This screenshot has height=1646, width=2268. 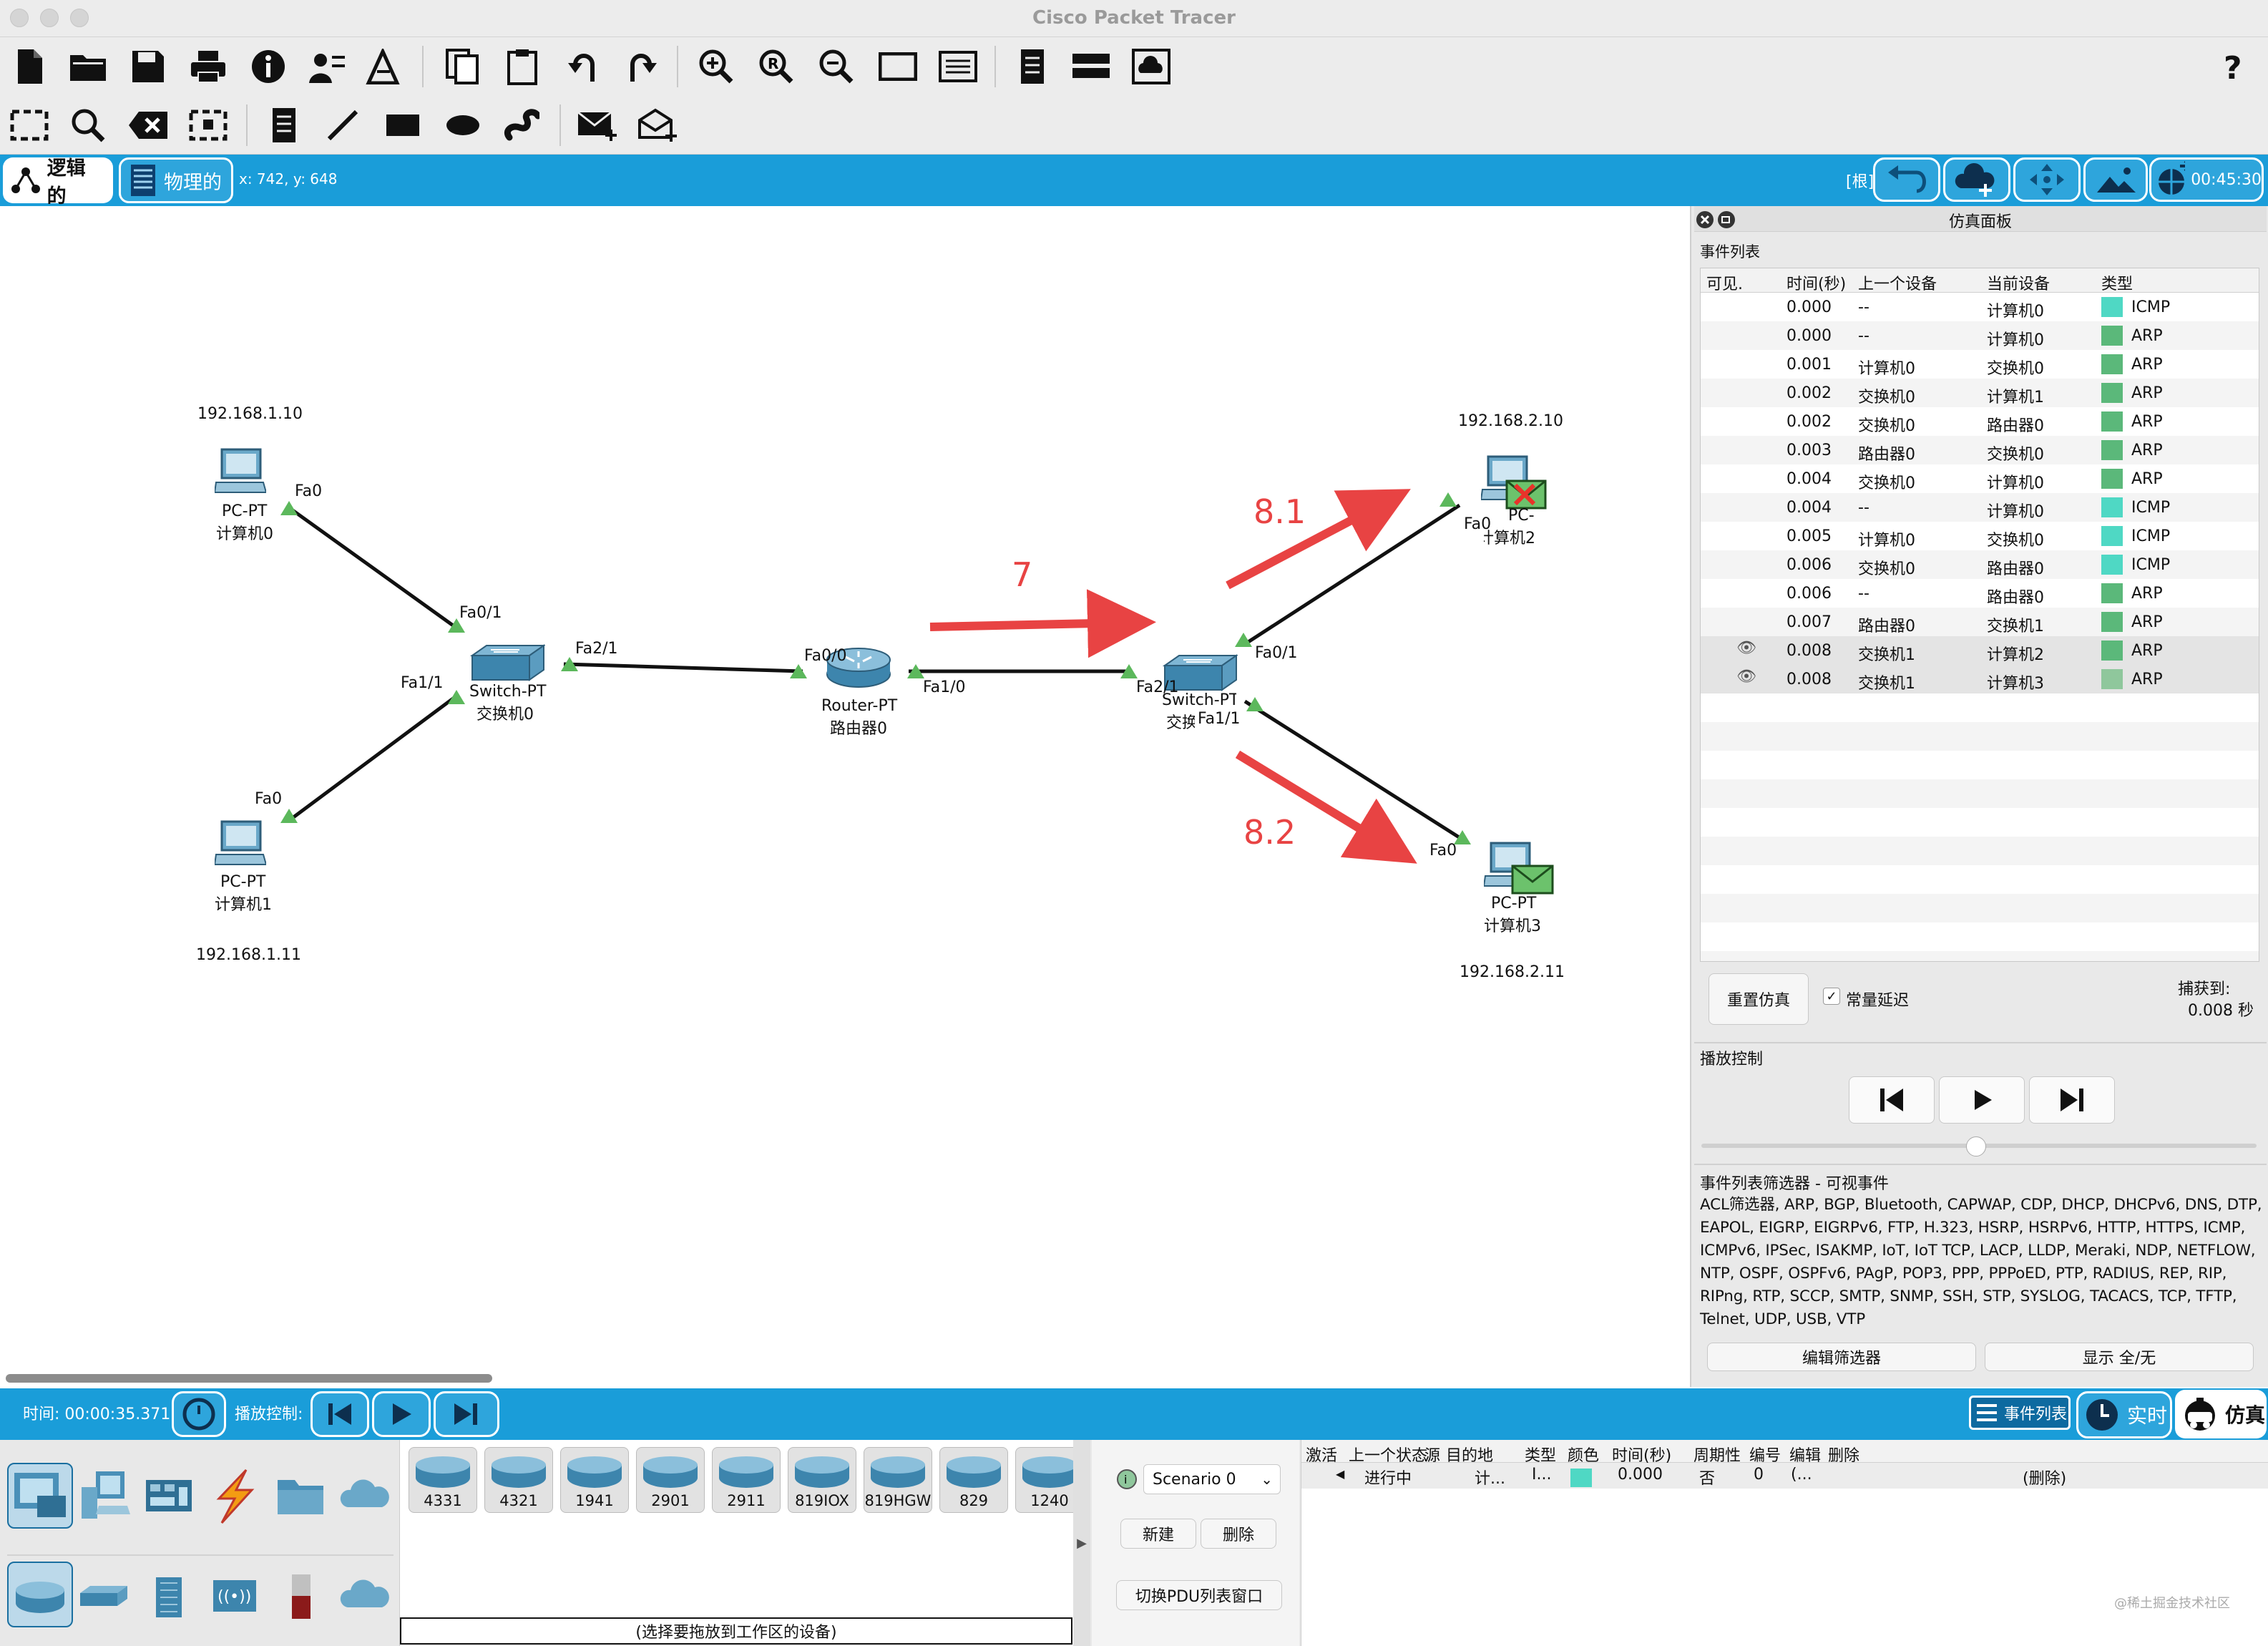 What do you see at coordinates (518, 1480) in the screenshot?
I see `device-model-button: 4321` at bounding box center [518, 1480].